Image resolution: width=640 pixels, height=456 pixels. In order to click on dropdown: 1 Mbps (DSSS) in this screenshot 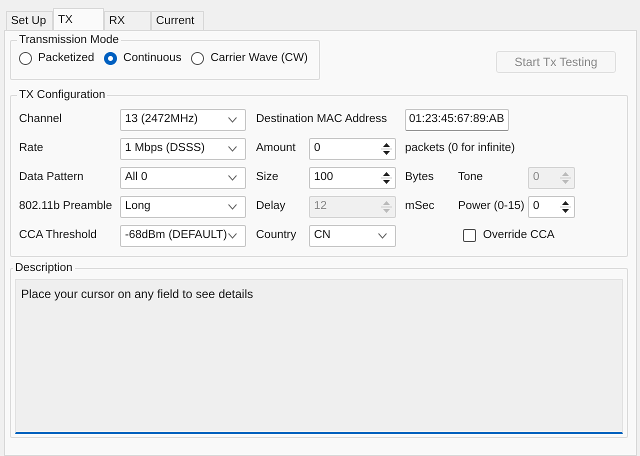, I will do `click(183, 149)`.